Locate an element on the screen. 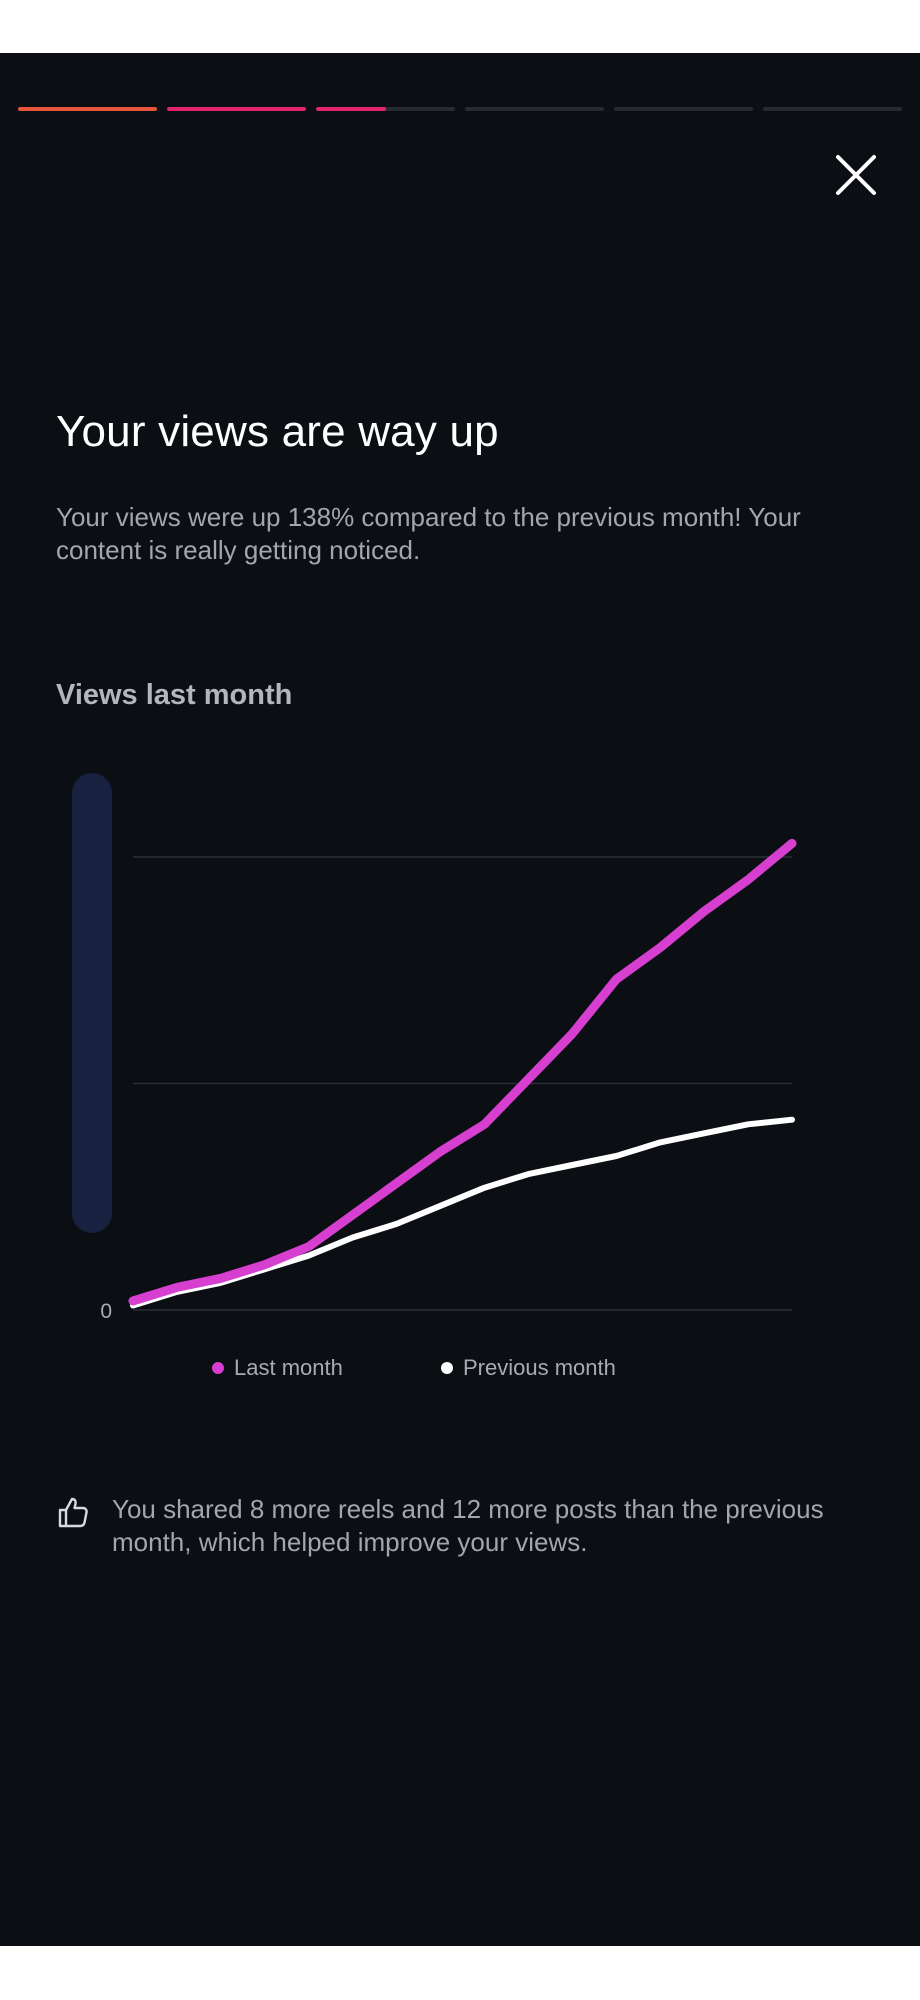 Image resolution: width=920 pixels, height=2000 pixels. close-icon is located at coordinates (856, 175).